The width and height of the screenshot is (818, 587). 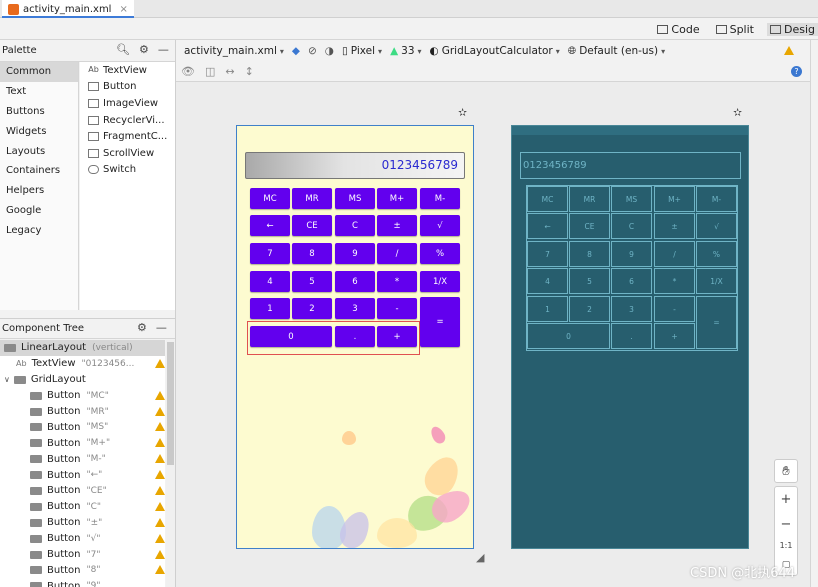 What do you see at coordinates (39, 131) in the screenshot?
I see `category-widgets: Widgets` at bounding box center [39, 131].